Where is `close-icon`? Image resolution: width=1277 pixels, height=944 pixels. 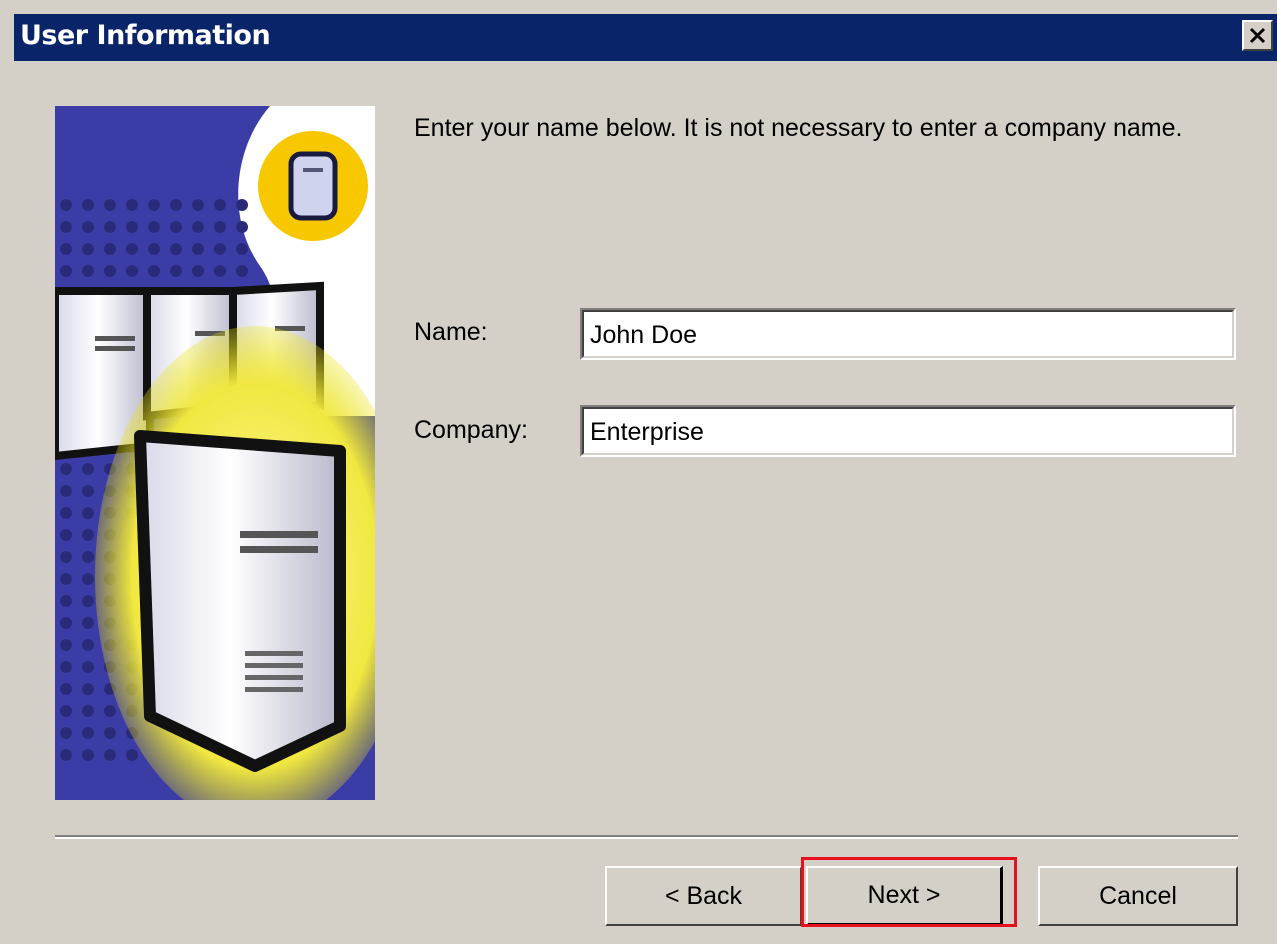
close-icon is located at coordinates (1257, 35).